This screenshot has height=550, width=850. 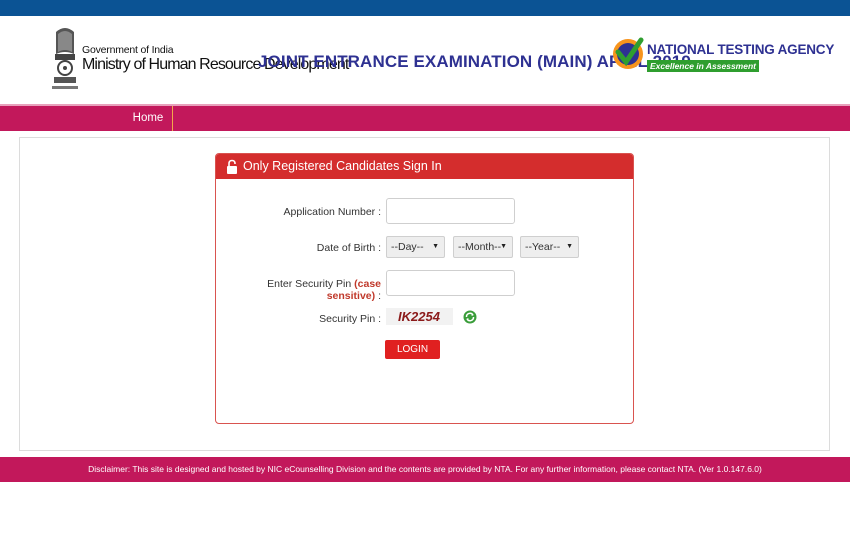 What do you see at coordinates (450, 211) in the screenshot?
I see `application-number-input` at bounding box center [450, 211].